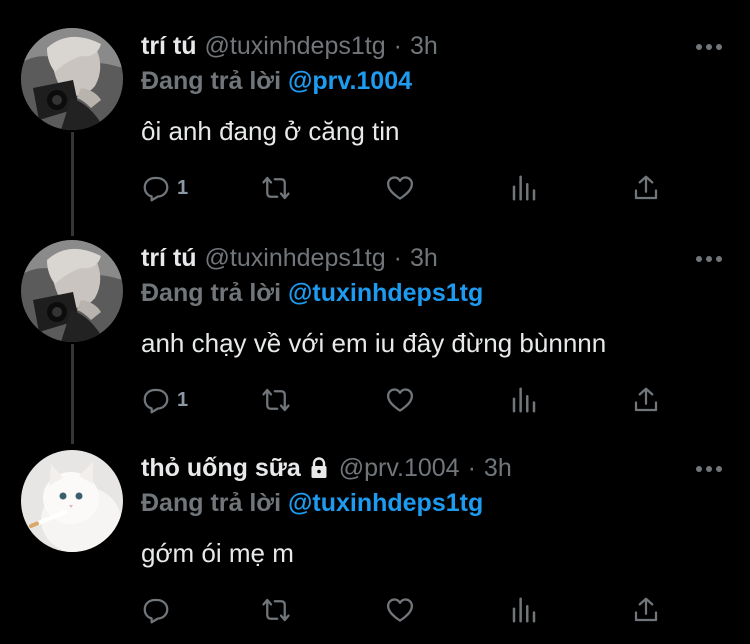 The width and height of the screenshot is (750, 644). I want to click on reply-button, so click(156, 610).